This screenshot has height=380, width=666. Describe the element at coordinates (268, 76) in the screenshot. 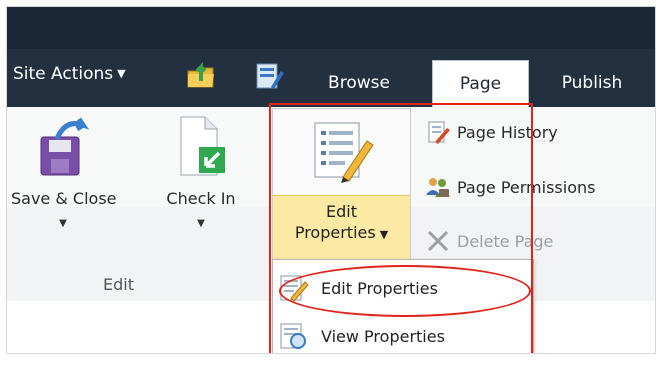

I see `edit-page-icon` at that location.